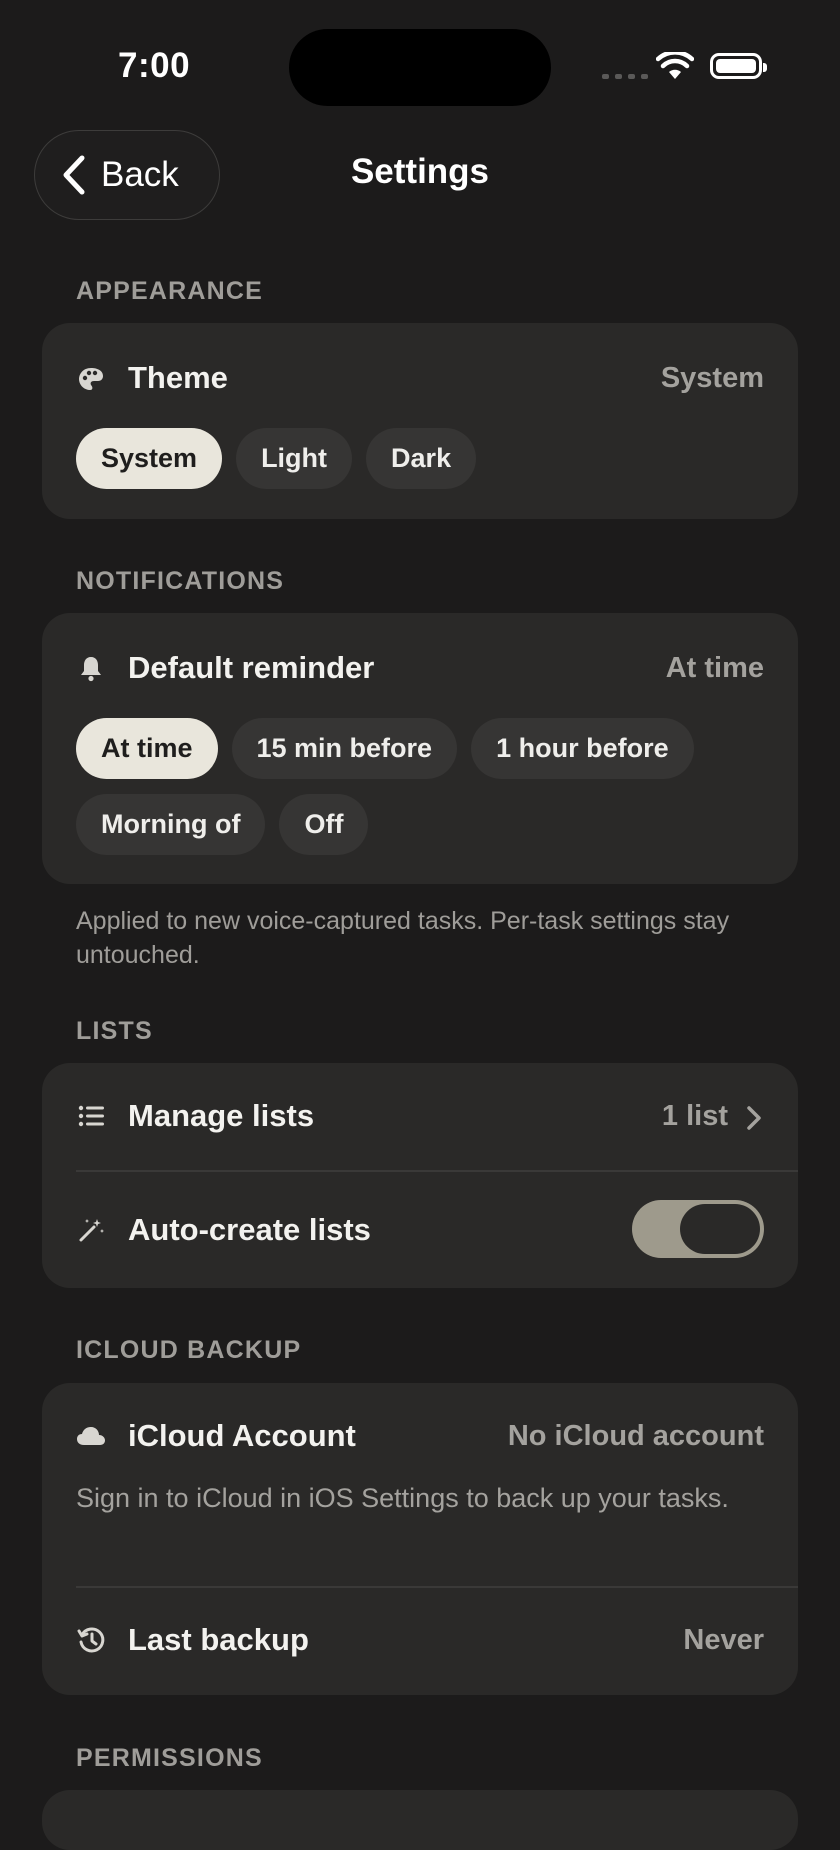  What do you see at coordinates (754, 1118) in the screenshot?
I see `chevron-right-icon` at bounding box center [754, 1118].